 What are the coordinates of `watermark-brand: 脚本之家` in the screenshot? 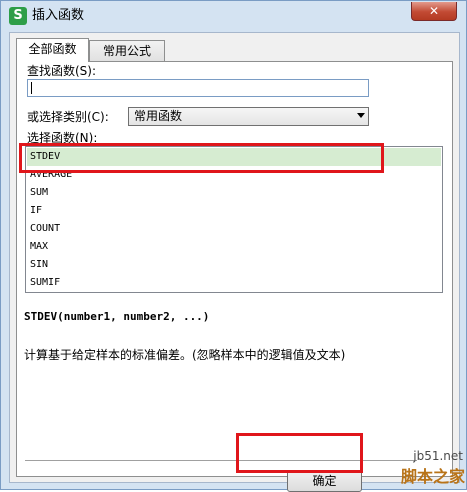 It's located at (432, 476).